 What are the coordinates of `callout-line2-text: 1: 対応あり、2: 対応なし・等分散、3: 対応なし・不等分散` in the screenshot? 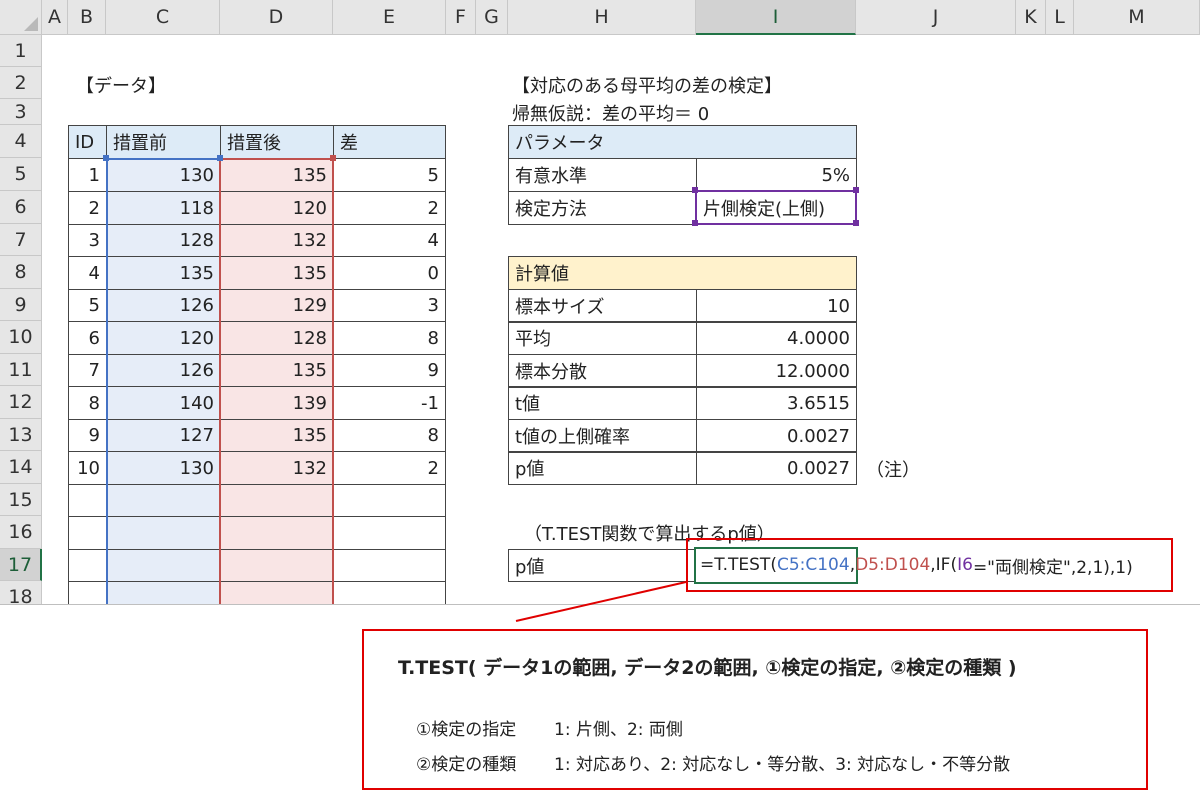 It's located at (782, 765).